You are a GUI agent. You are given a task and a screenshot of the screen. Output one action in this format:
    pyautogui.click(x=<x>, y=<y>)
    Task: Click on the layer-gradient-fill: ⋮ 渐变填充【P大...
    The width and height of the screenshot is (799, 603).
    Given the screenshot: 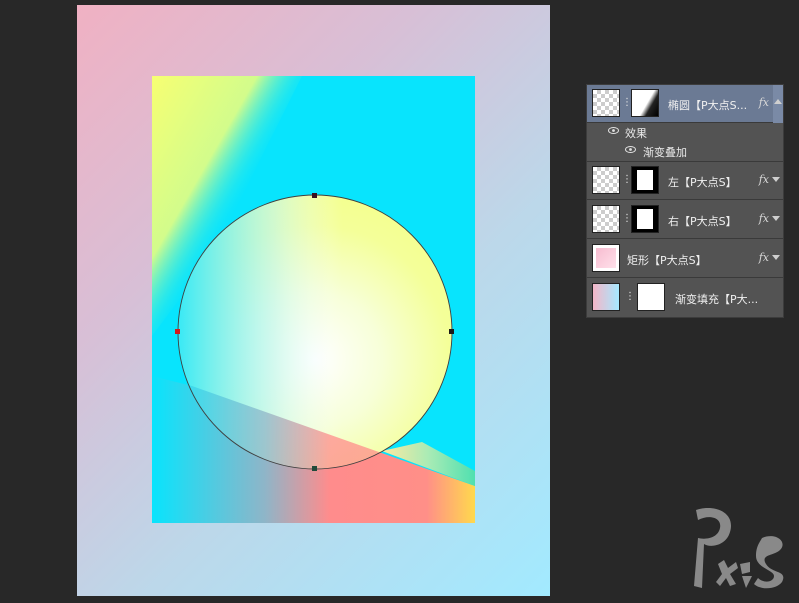 What is the action you would take?
    pyautogui.click(x=685, y=298)
    